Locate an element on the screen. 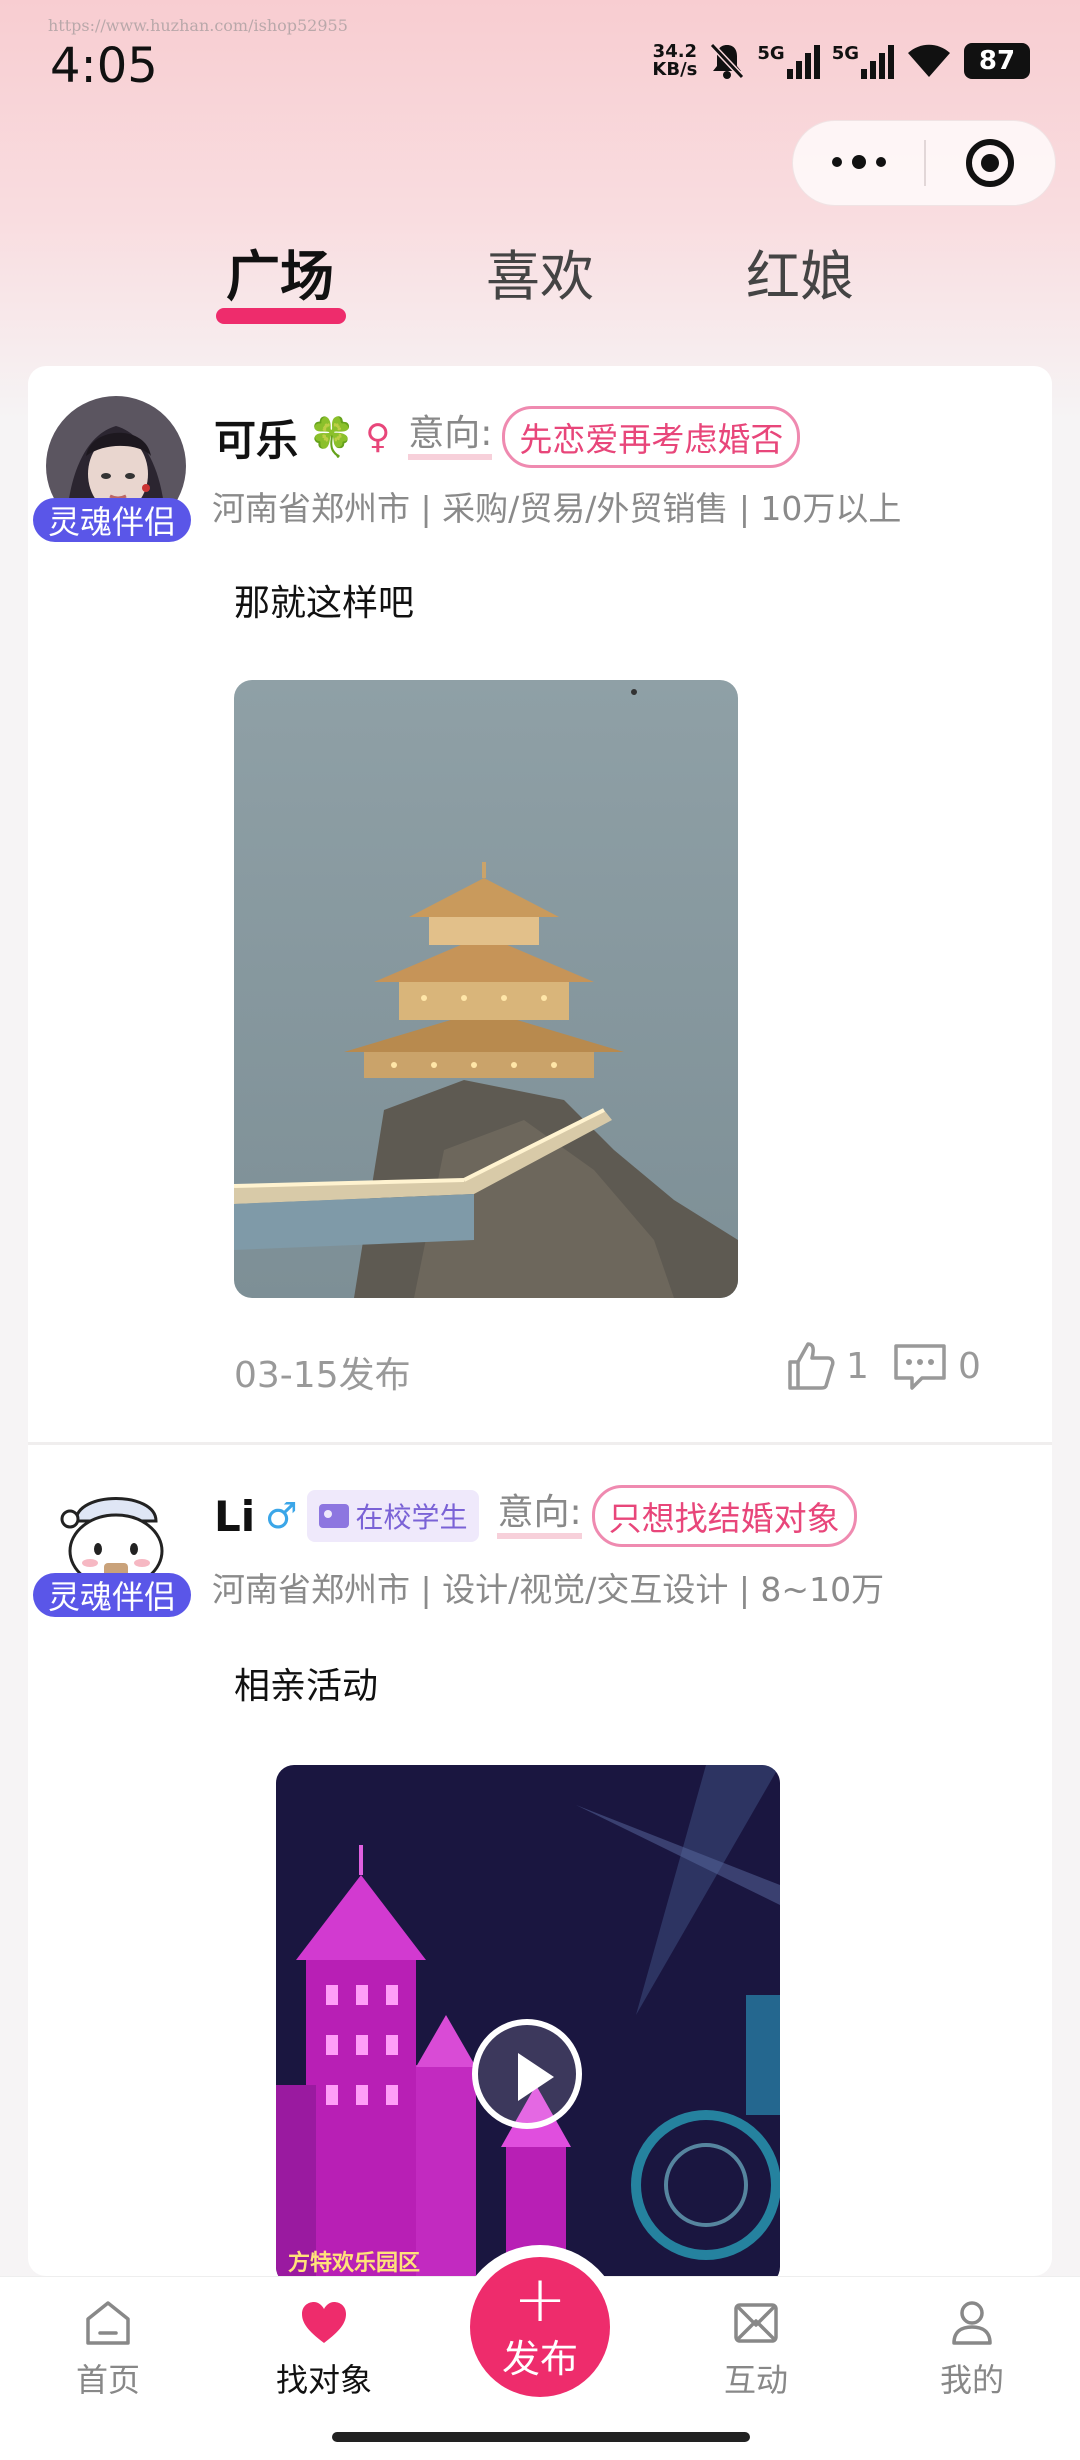 This screenshot has height=2460, width=1080. tab-home-label: 首页 is located at coordinates (107, 2380).